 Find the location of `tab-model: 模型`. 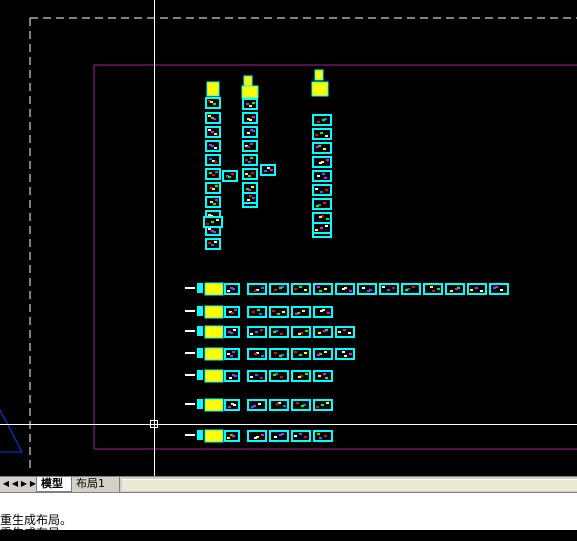

tab-model: 模型 is located at coordinates (54, 484).